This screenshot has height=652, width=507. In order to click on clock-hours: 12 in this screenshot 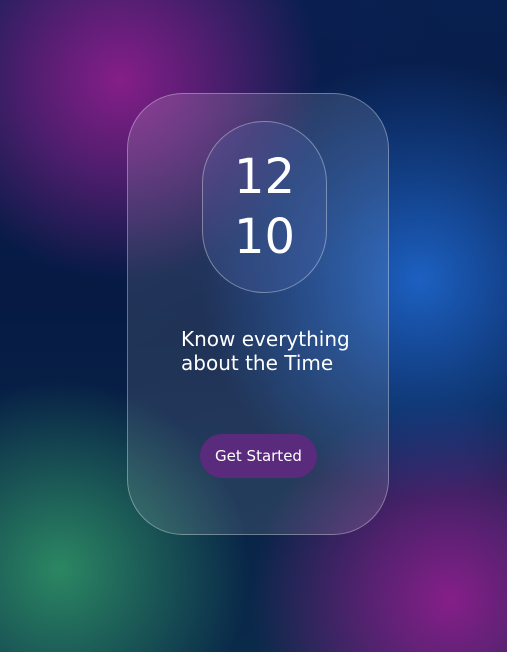, I will do `click(264, 177)`.